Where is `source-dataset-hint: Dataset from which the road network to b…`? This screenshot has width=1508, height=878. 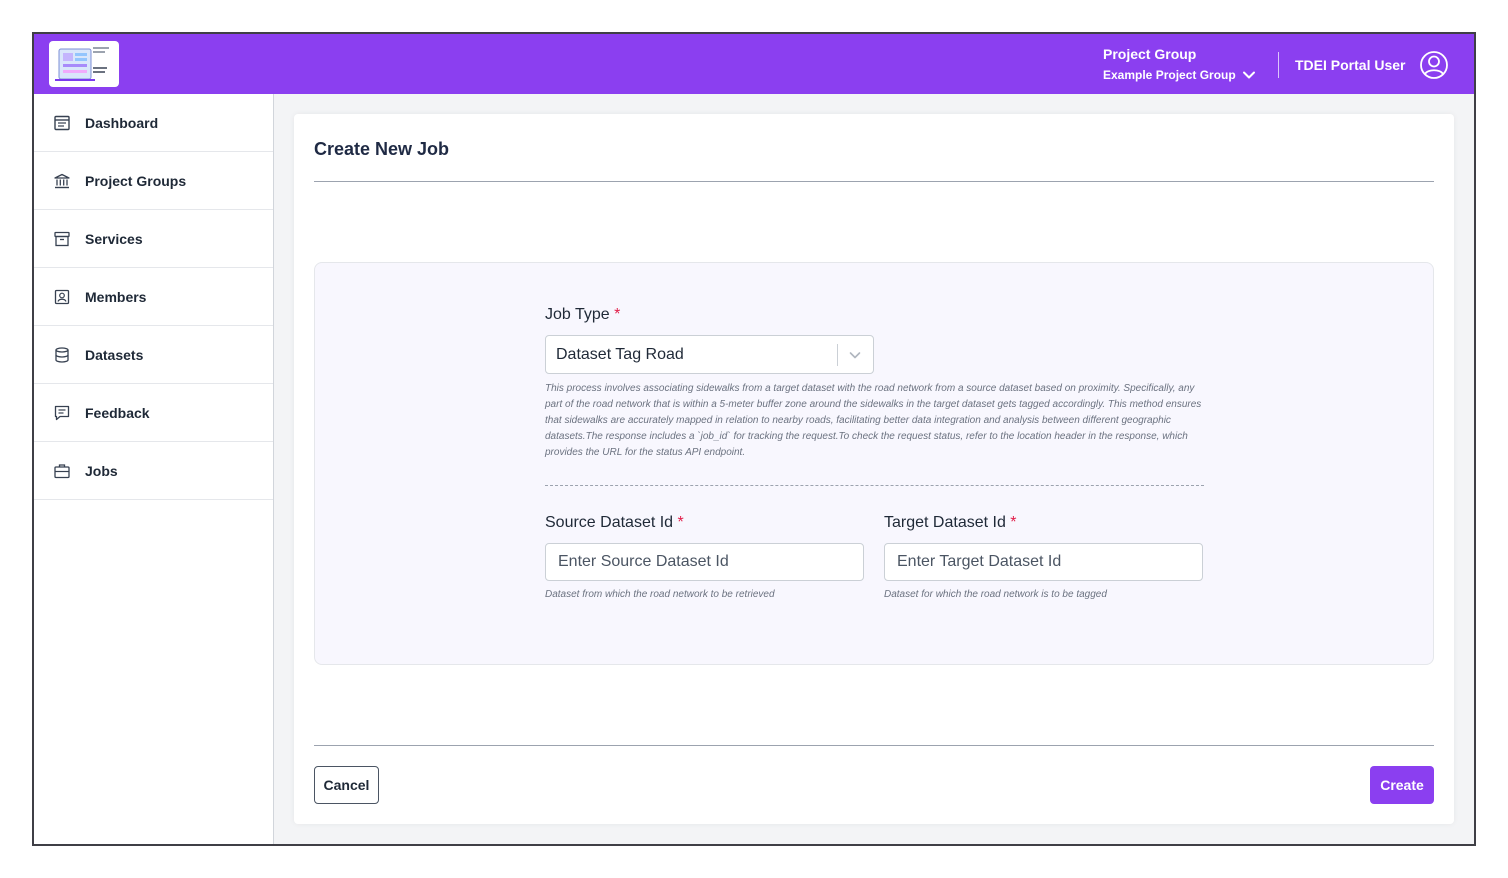
source-dataset-hint: Dataset from which the road network to b… is located at coordinates (660, 594).